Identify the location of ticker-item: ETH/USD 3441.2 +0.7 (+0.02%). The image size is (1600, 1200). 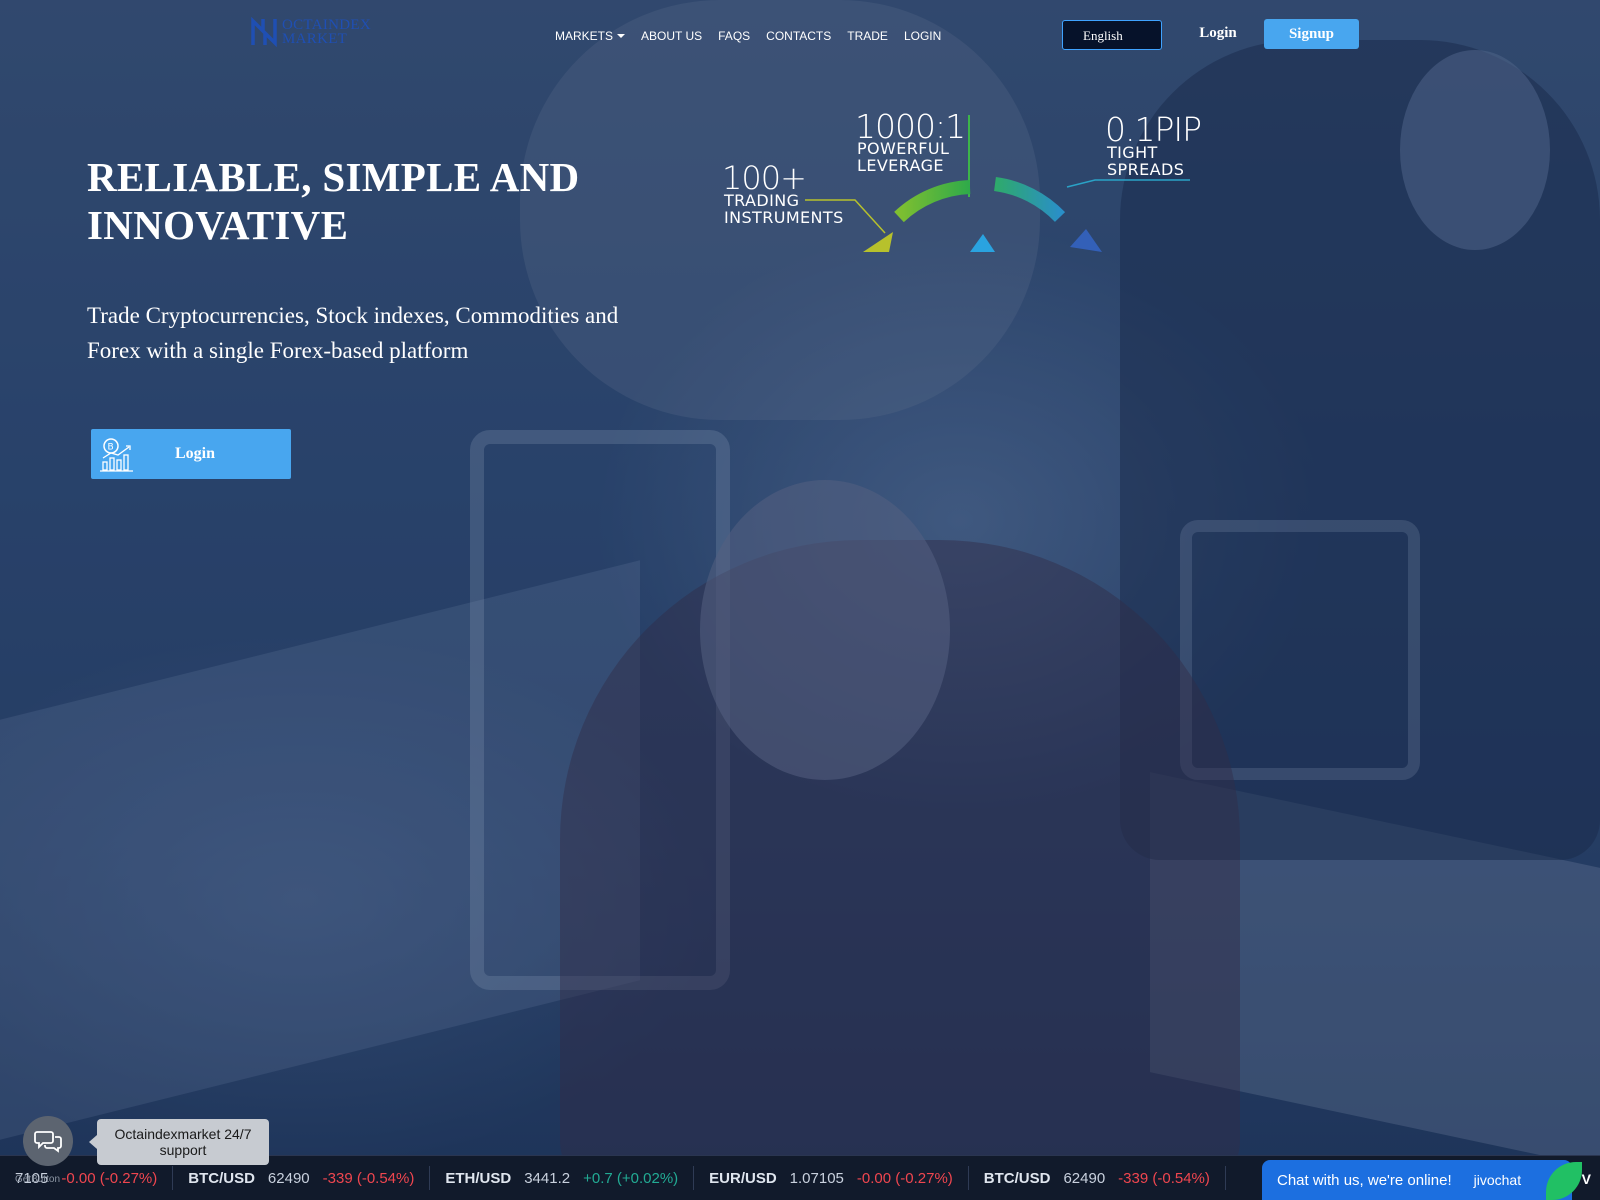
(562, 1178).